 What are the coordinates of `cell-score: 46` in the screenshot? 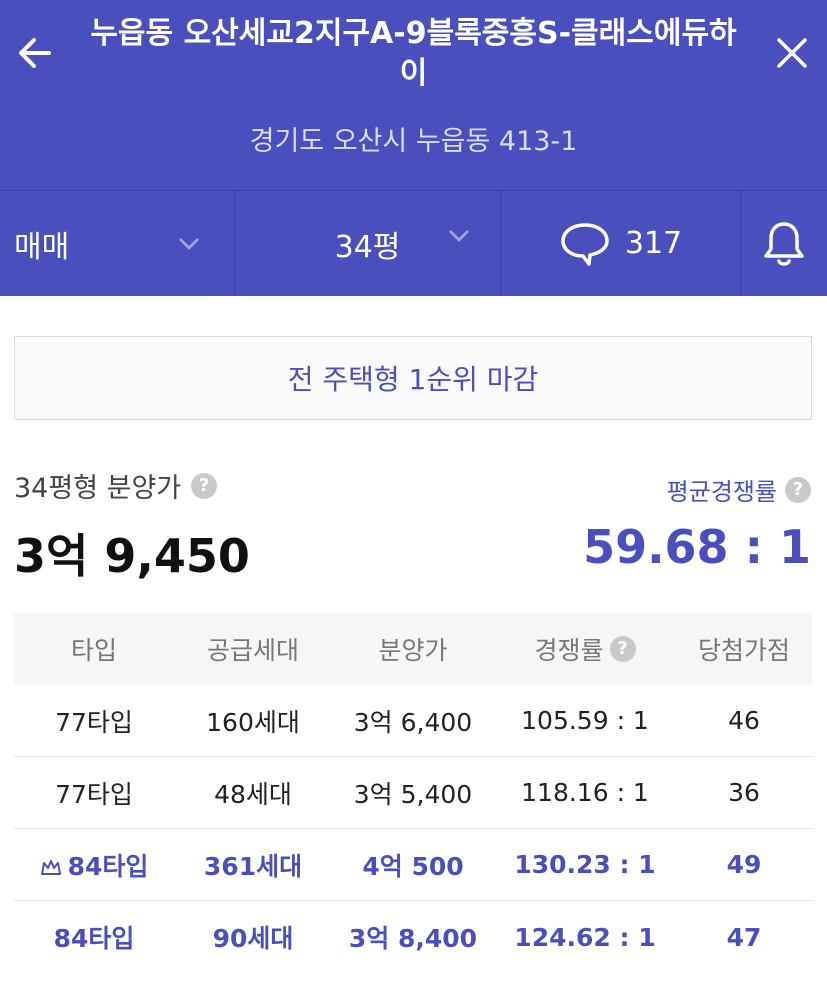 It's located at (744, 720).